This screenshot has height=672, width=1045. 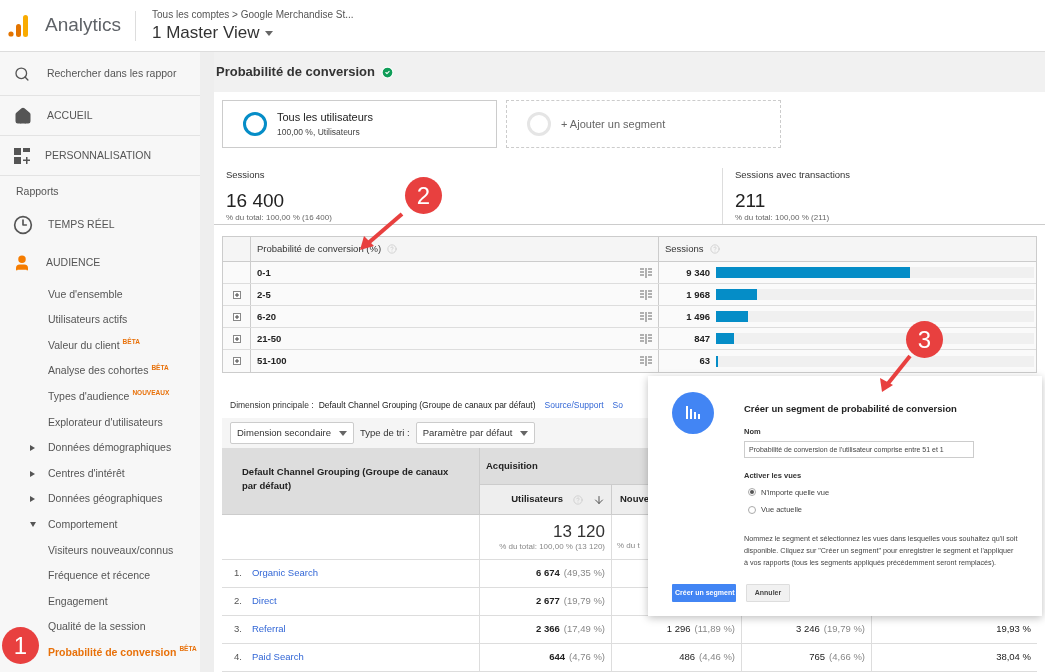 What do you see at coordinates (319, 249) in the screenshot?
I see `column-header: Probabilité de conversion (%)` at bounding box center [319, 249].